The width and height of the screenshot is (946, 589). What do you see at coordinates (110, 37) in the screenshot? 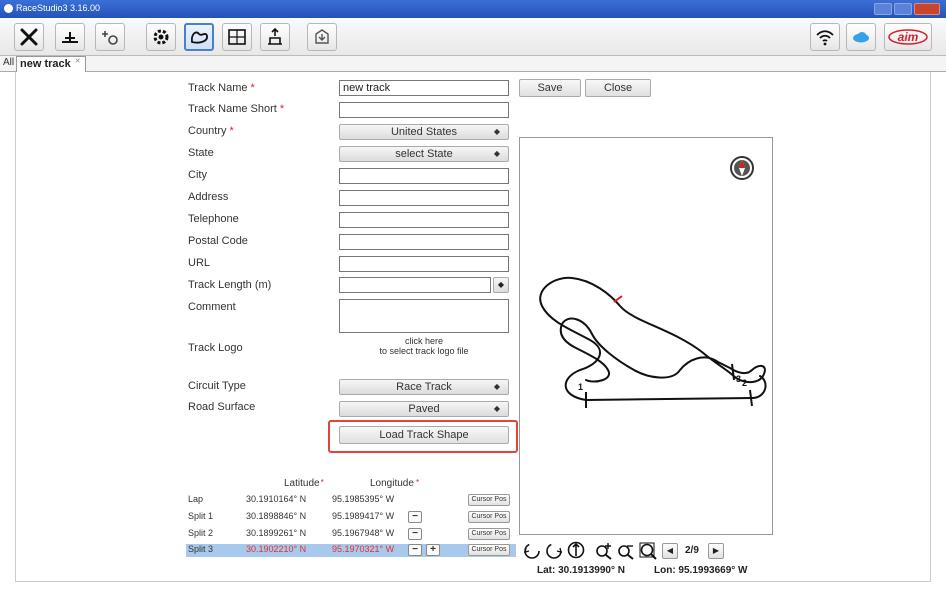
I see `add-device-icon` at bounding box center [110, 37].